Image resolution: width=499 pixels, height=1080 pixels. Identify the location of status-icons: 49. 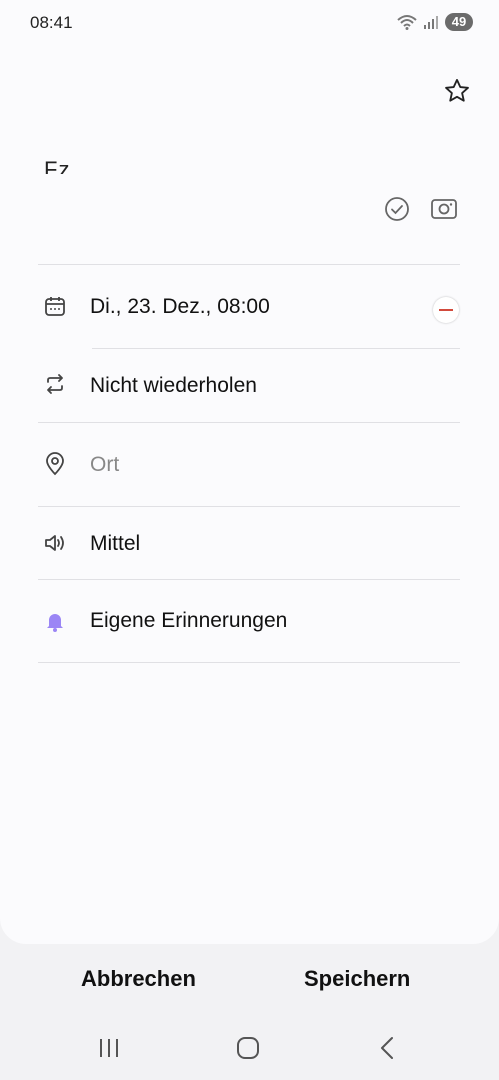
(435, 22).